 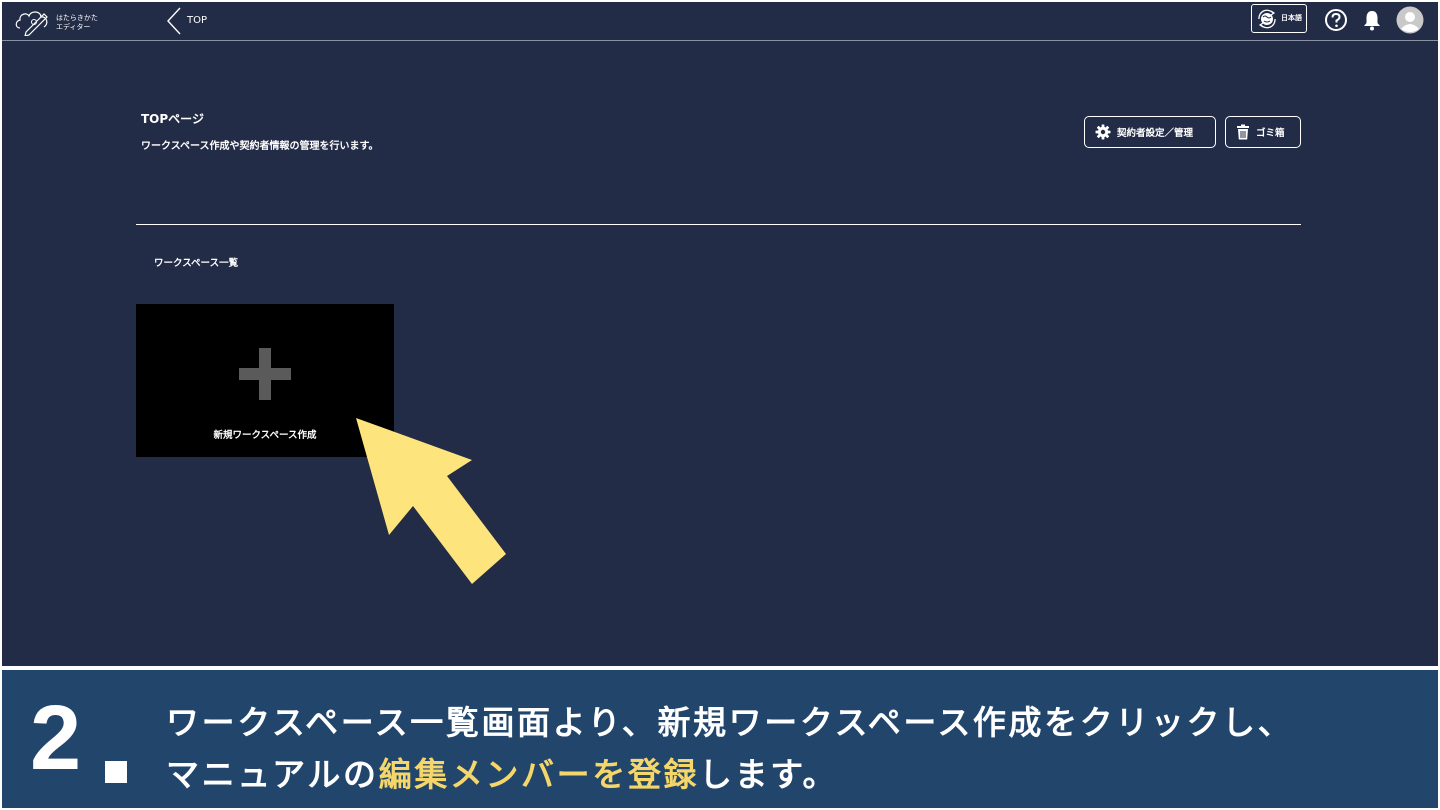 What do you see at coordinates (73, 27) in the screenshot?
I see `logo-line2: エディター` at bounding box center [73, 27].